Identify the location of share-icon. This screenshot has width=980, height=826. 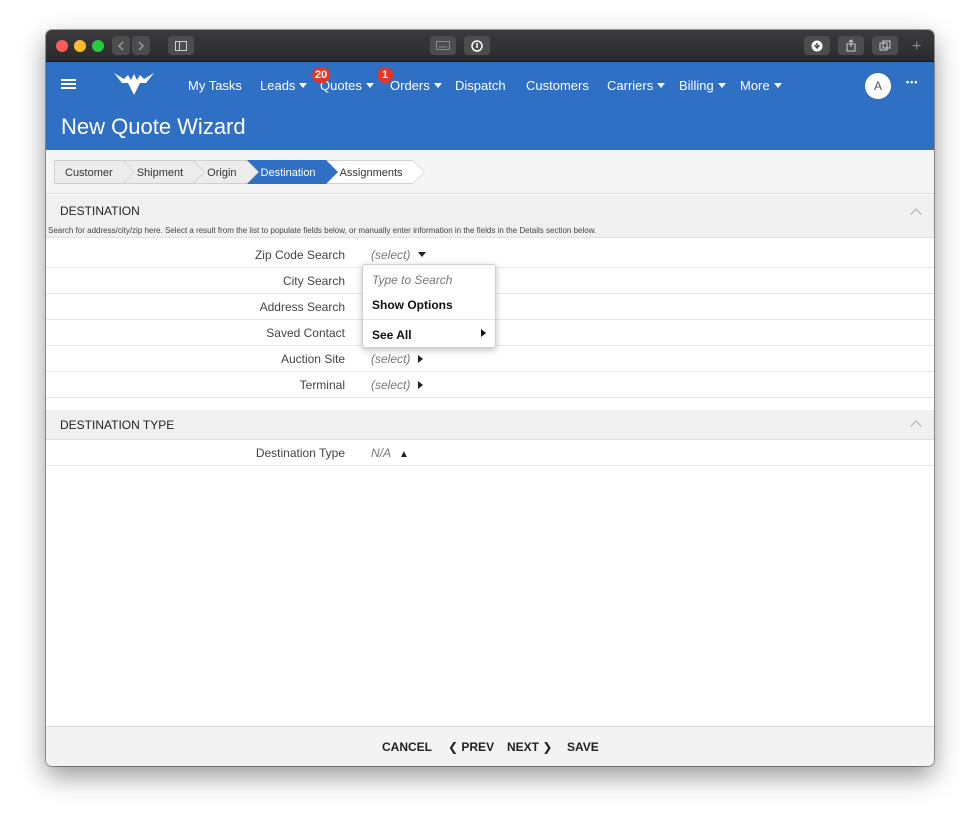
(851, 45).